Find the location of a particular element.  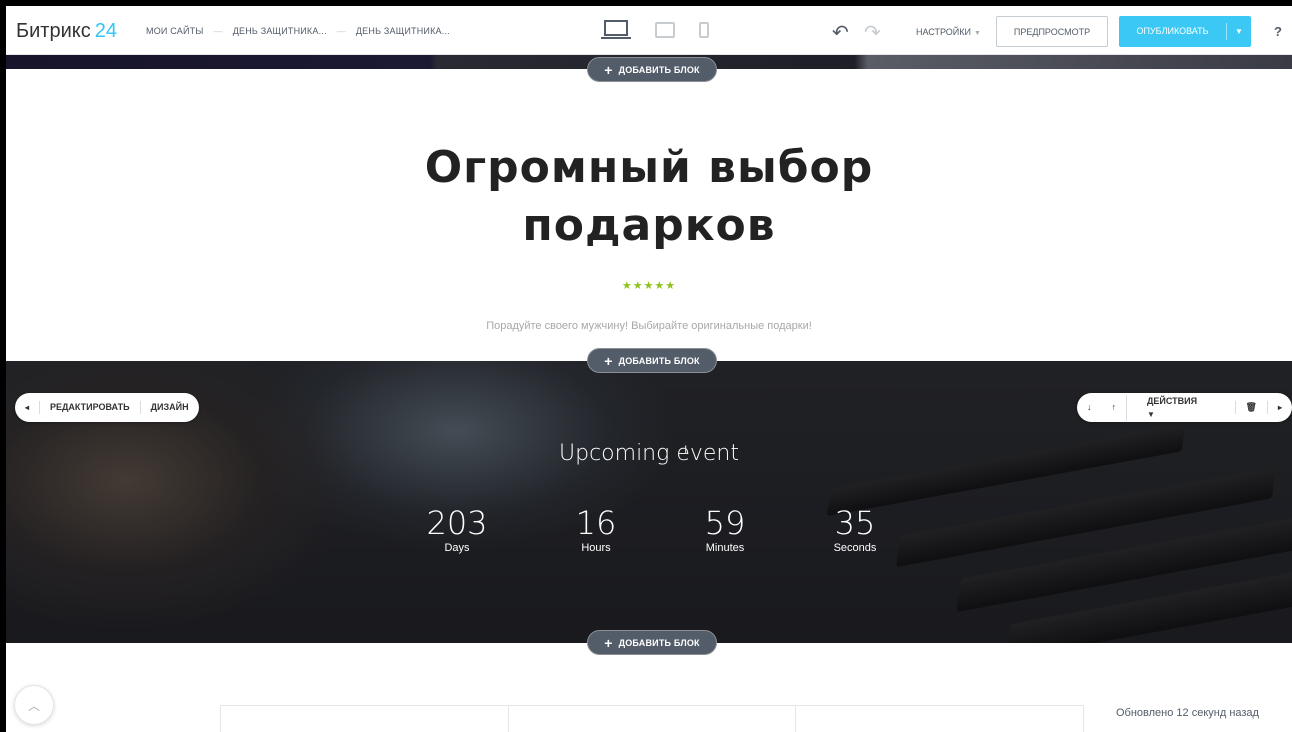

countdown-days: 203 Days is located at coordinates (457, 530).